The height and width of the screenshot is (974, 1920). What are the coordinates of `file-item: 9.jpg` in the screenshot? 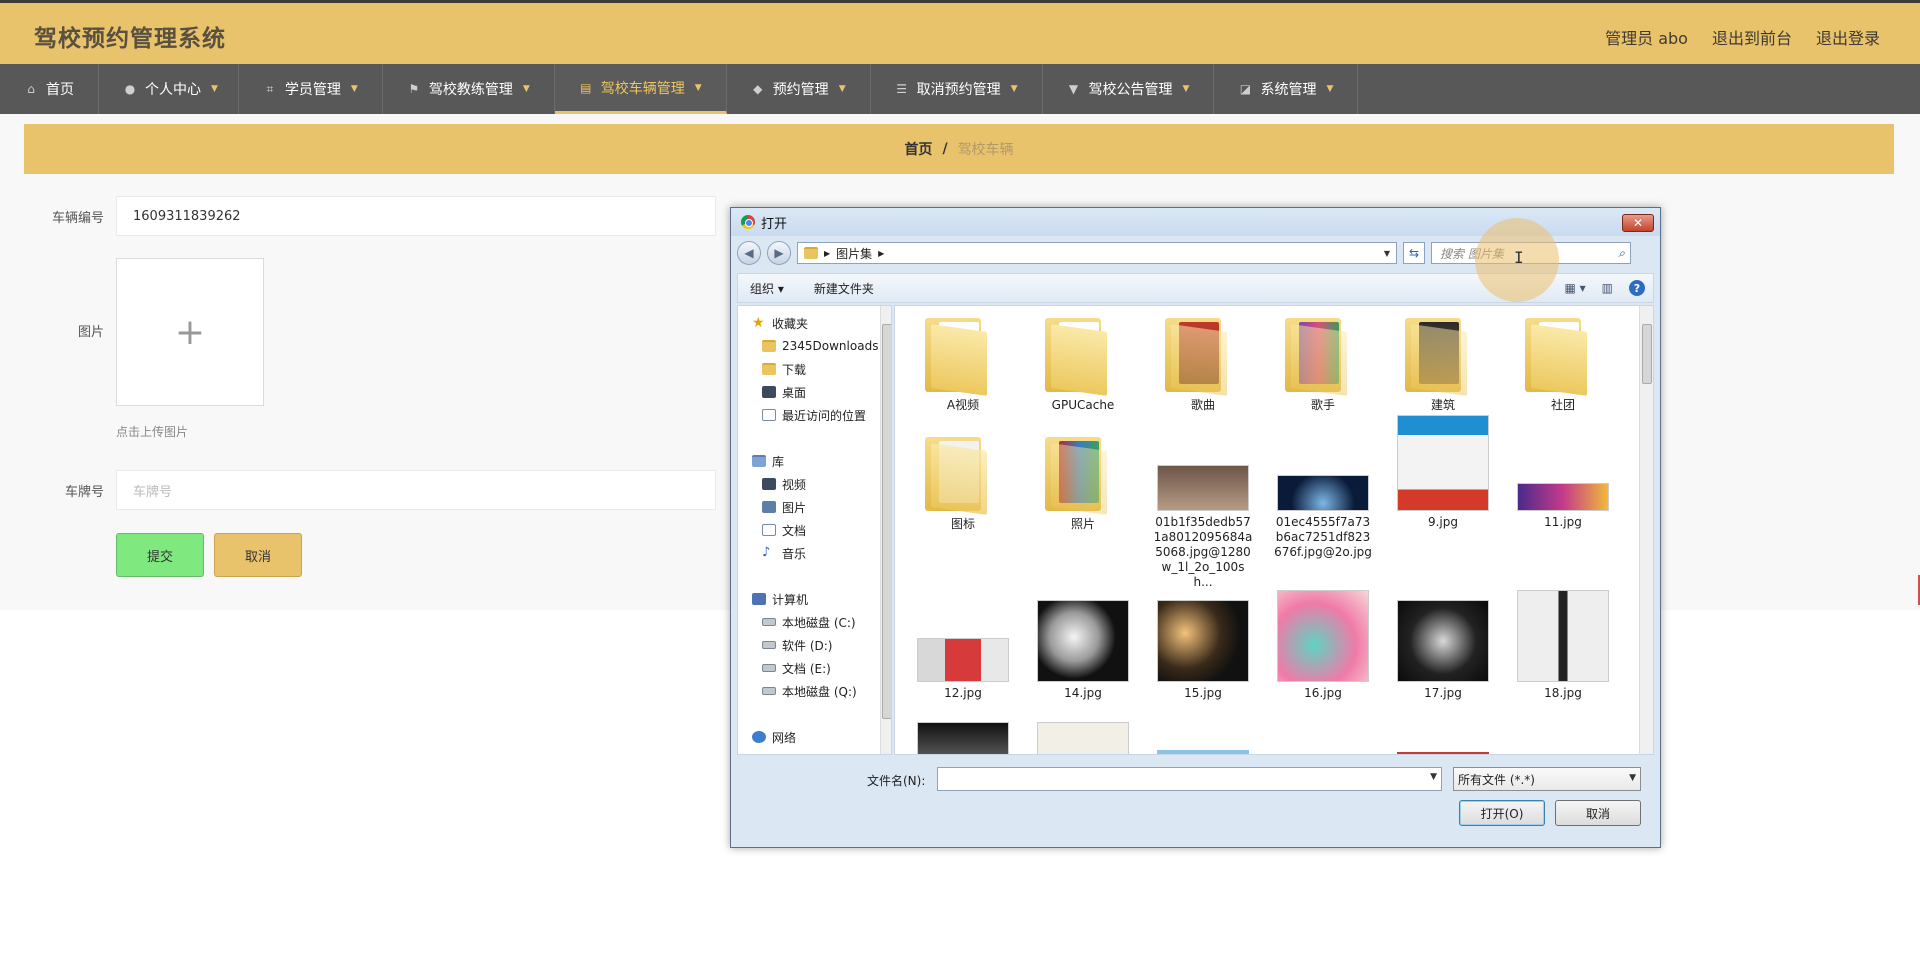 It's located at (1443, 472).